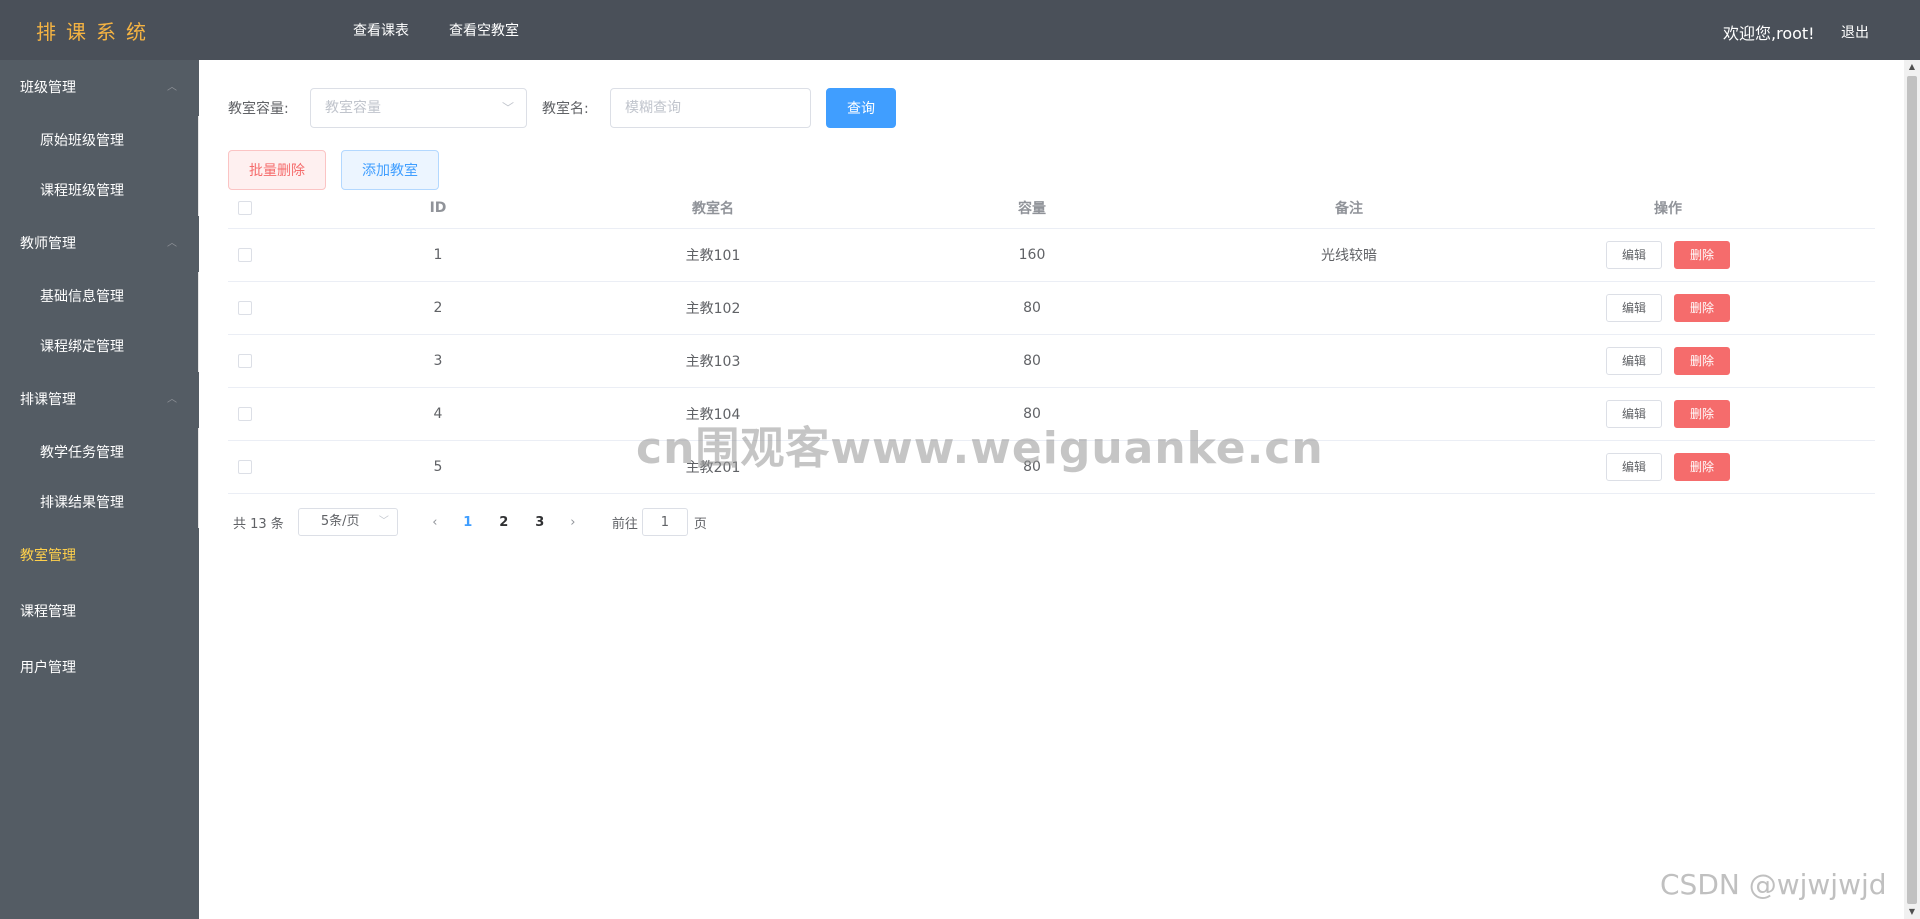 The height and width of the screenshot is (919, 1920). What do you see at coordinates (1051, 208) in the screenshot?
I see `table-header-row: ID 教室名 容量 备注 操作` at bounding box center [1051, 208].